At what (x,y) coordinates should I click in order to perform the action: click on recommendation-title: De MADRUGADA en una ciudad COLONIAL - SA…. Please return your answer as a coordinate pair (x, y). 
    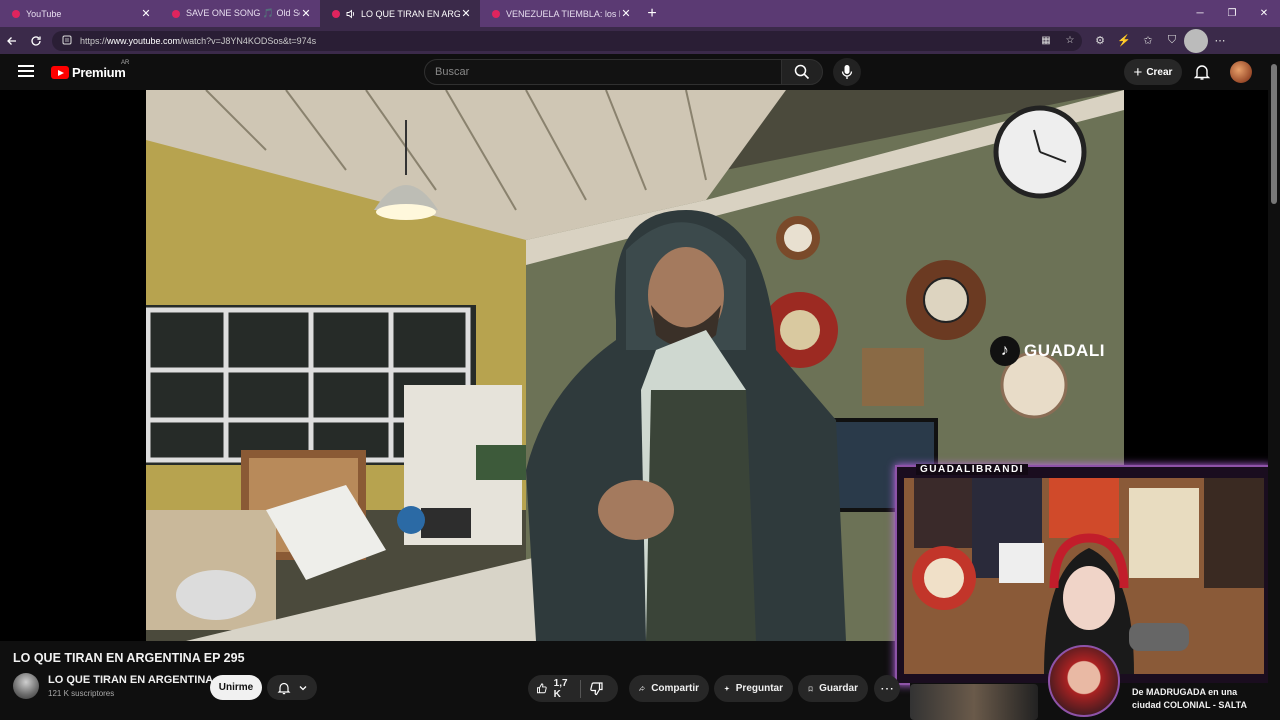
    Looking at the image, I should click on (1189, 699).